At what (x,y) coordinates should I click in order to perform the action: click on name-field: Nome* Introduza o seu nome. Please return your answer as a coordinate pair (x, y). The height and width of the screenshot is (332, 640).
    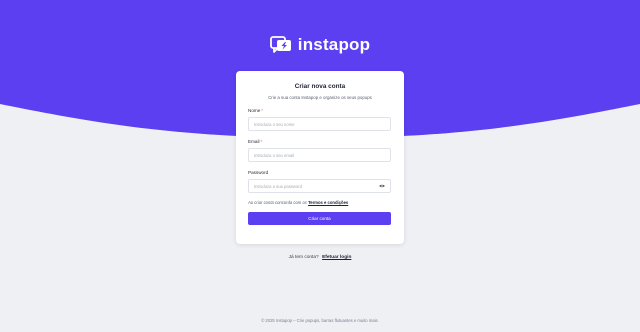
    Looking at the image, I should click on (320, 119).